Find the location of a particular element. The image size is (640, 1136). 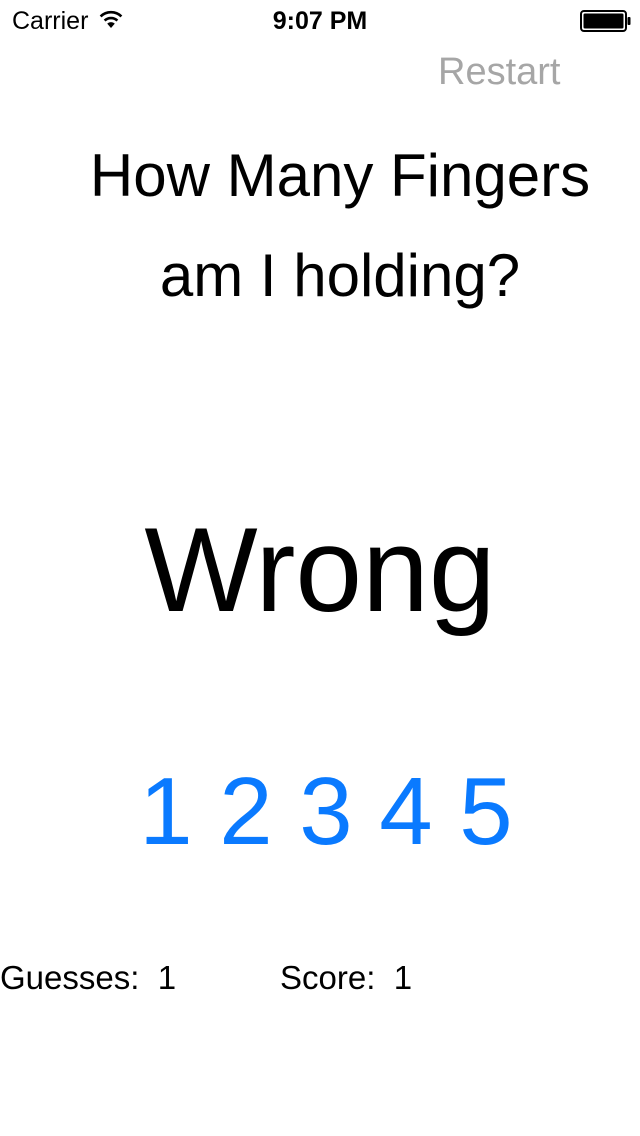

guesses-value: 1 is located at coordinates (167, 977).